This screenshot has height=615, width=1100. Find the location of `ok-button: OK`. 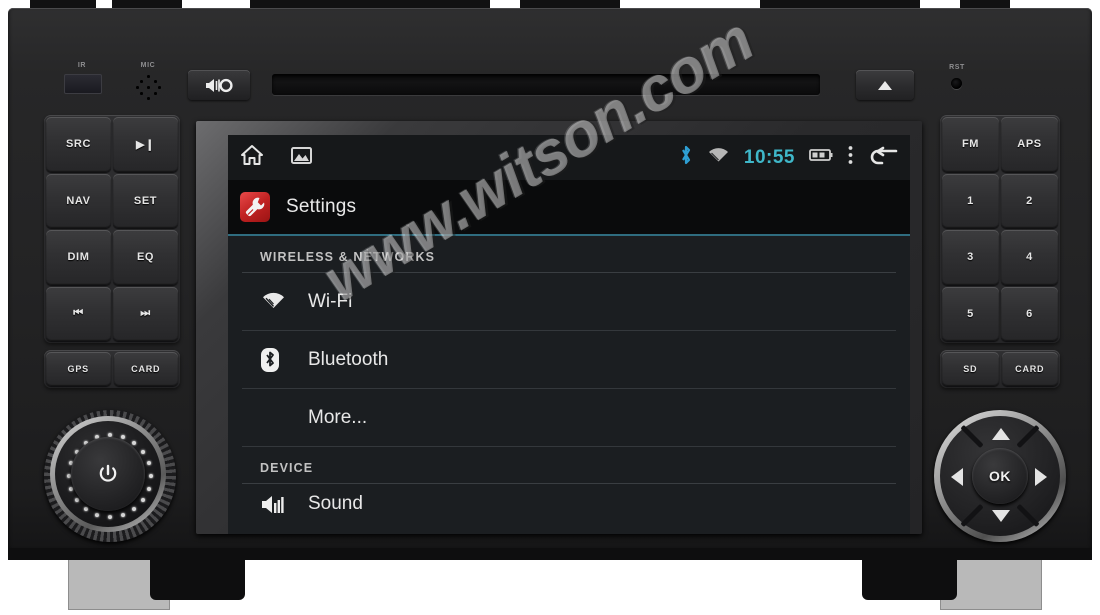

ok-button: OK is located at coordinates (1000, 476).